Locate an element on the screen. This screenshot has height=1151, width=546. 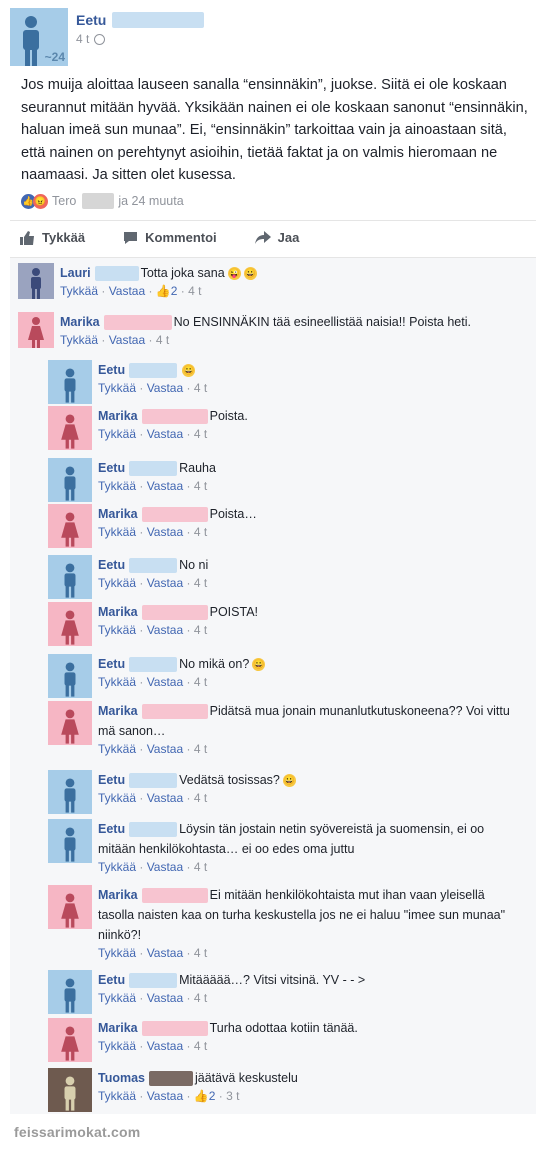
comment-time: 3 t is located at coordinates (232, 1096).